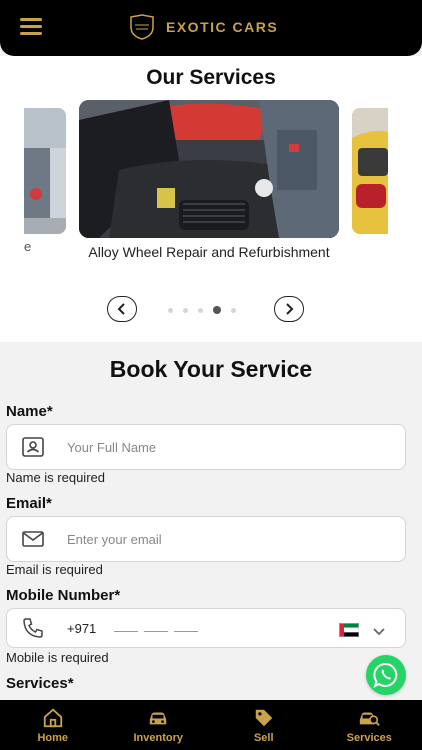 This screenshot has width=422, height=750. Describe the element at coordinates (370, 719) in the screenshot. I see `car-service-icon` at that location.